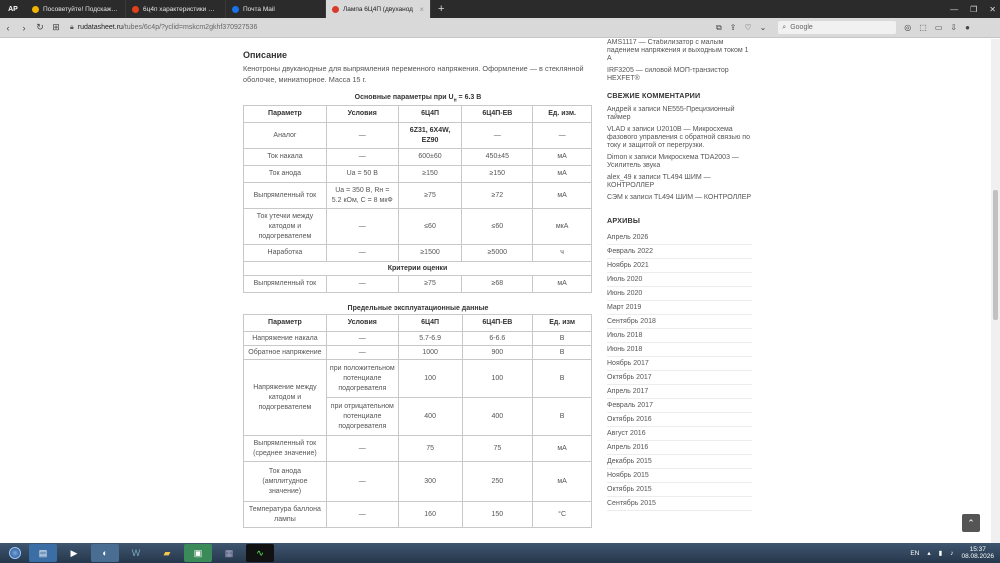 The height and width of the screenshot is (563, 1000). I want to click on url-host: rudatasheet.ru, so click(100, 27).